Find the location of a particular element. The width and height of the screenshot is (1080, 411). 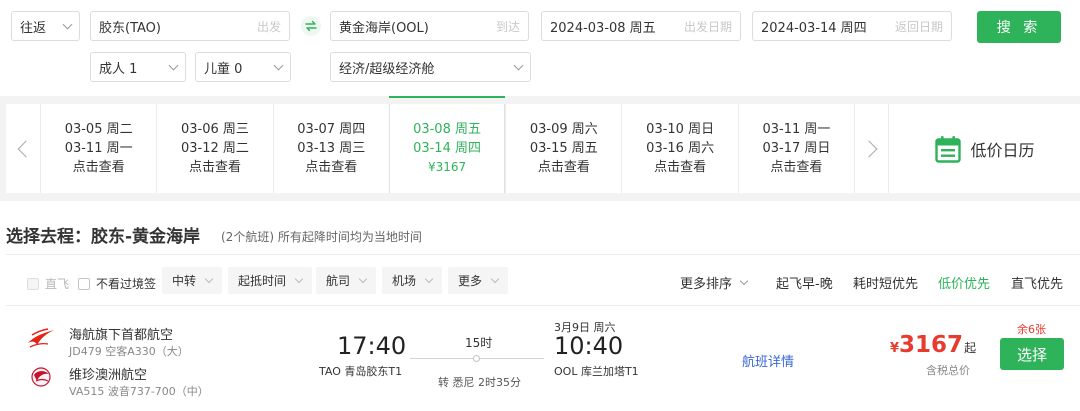

more-sort-label: 更多排序 is located at coordinates (706, 284).